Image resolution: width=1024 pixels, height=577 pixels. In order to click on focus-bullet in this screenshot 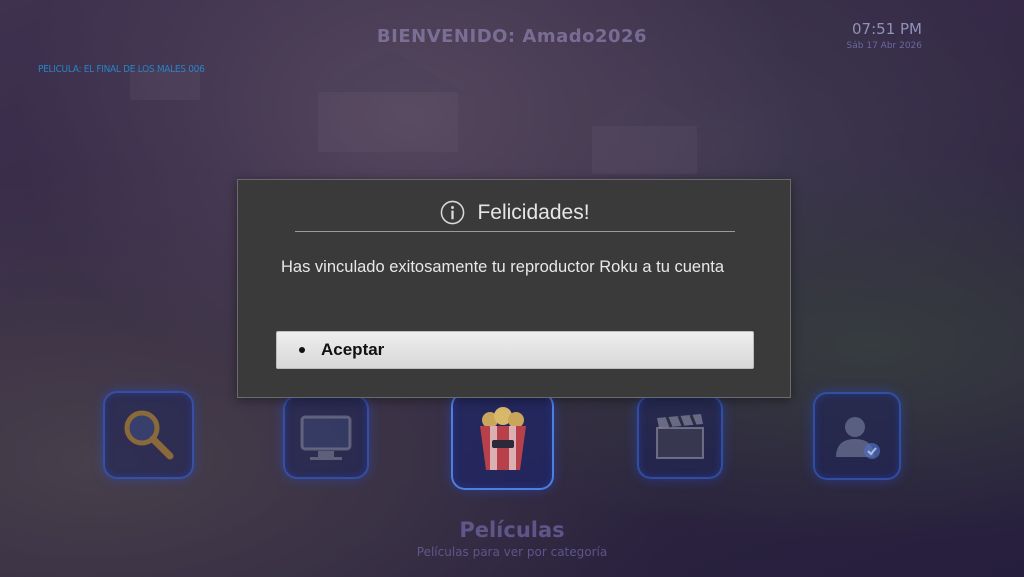, I will do `click(302, 350)`.